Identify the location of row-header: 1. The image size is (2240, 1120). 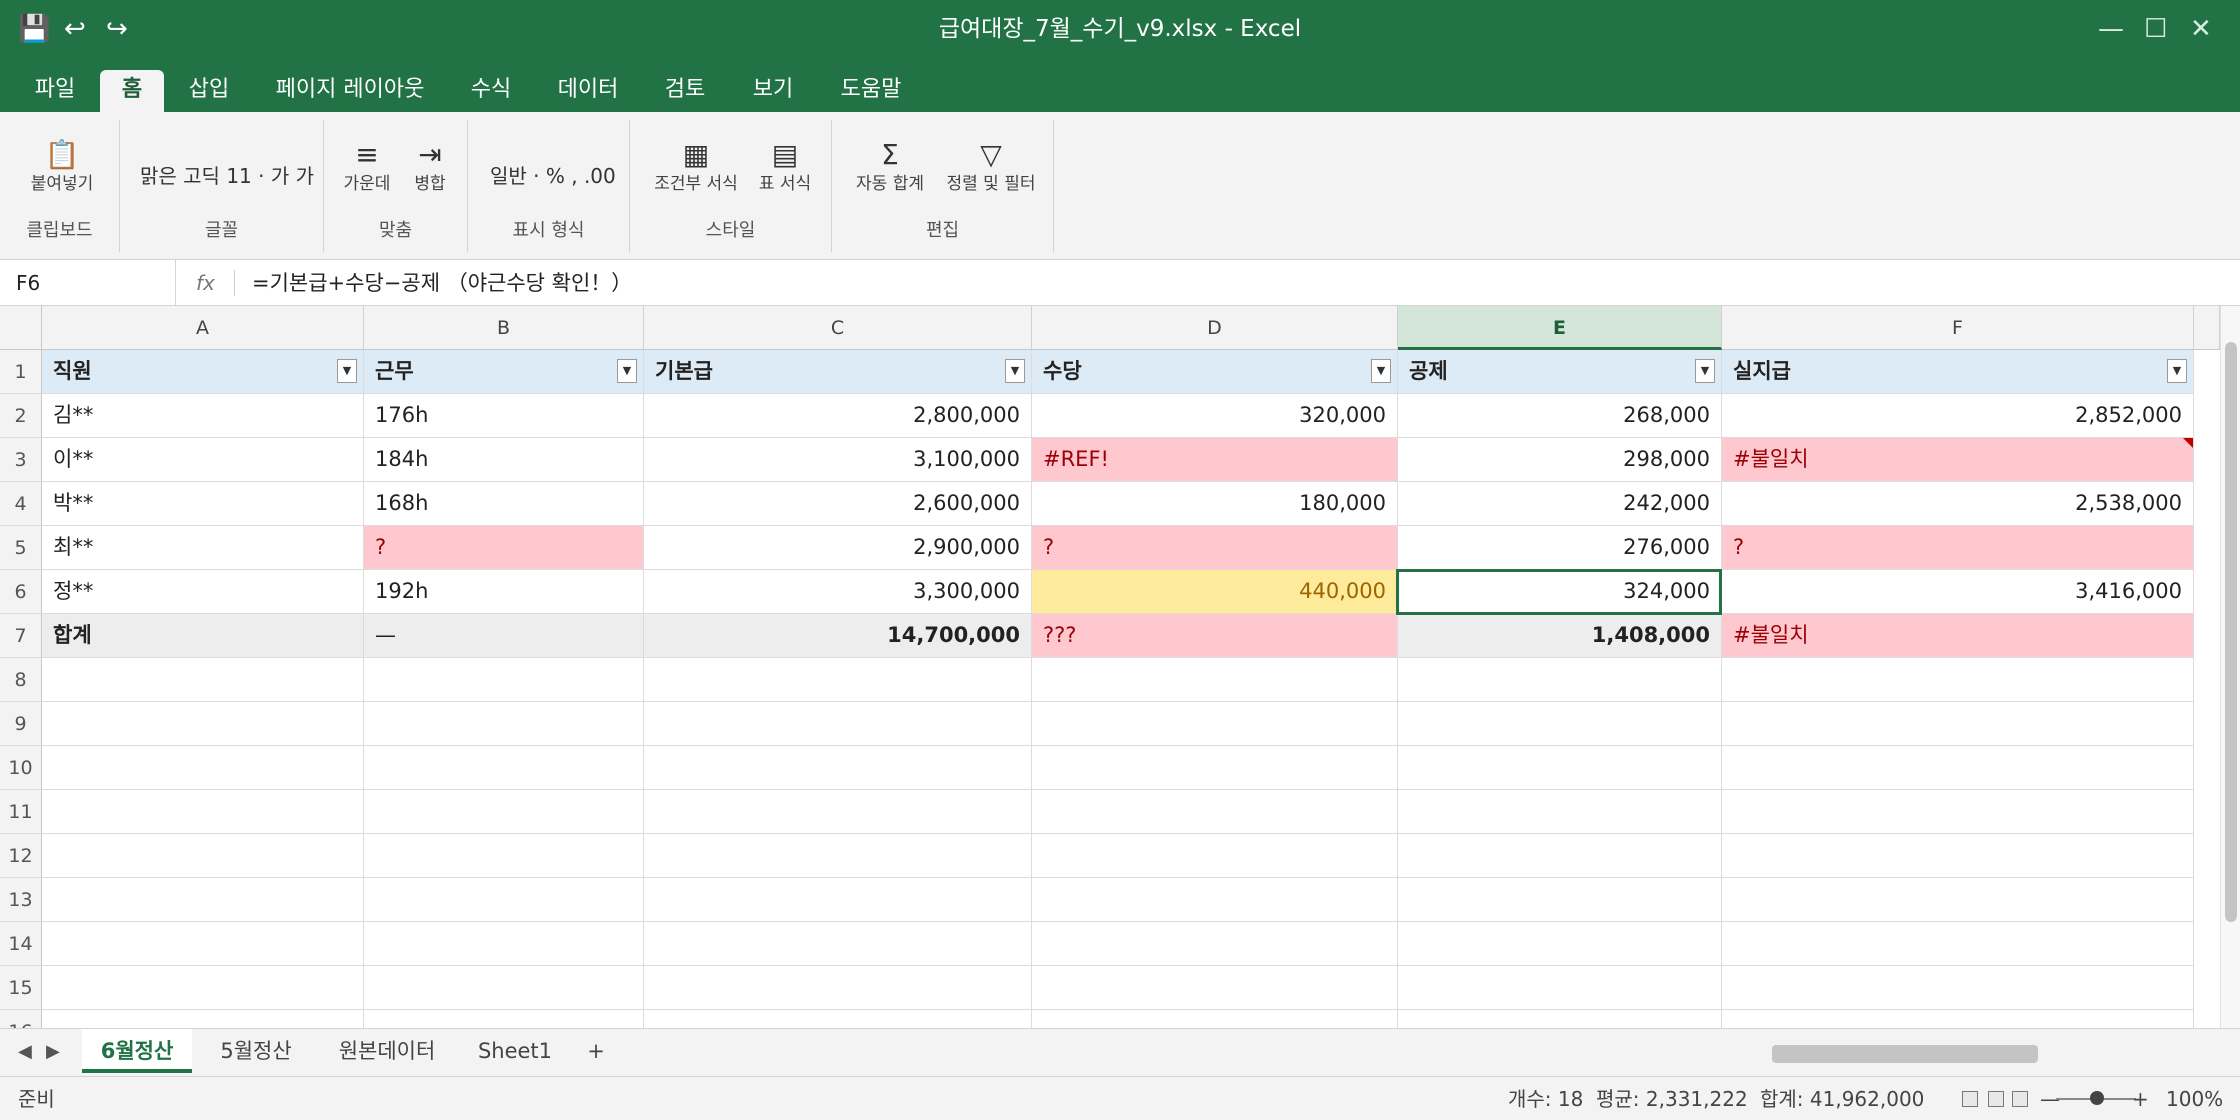
(21, 372).